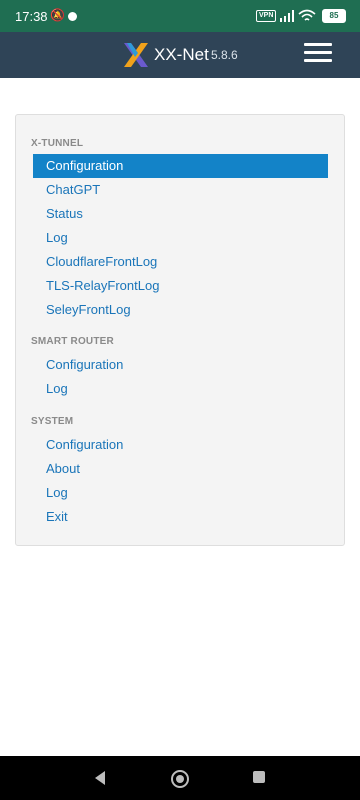 This screenshot has width=360, height=800. I want to click on battery-icon: 85, so click(334, 16).